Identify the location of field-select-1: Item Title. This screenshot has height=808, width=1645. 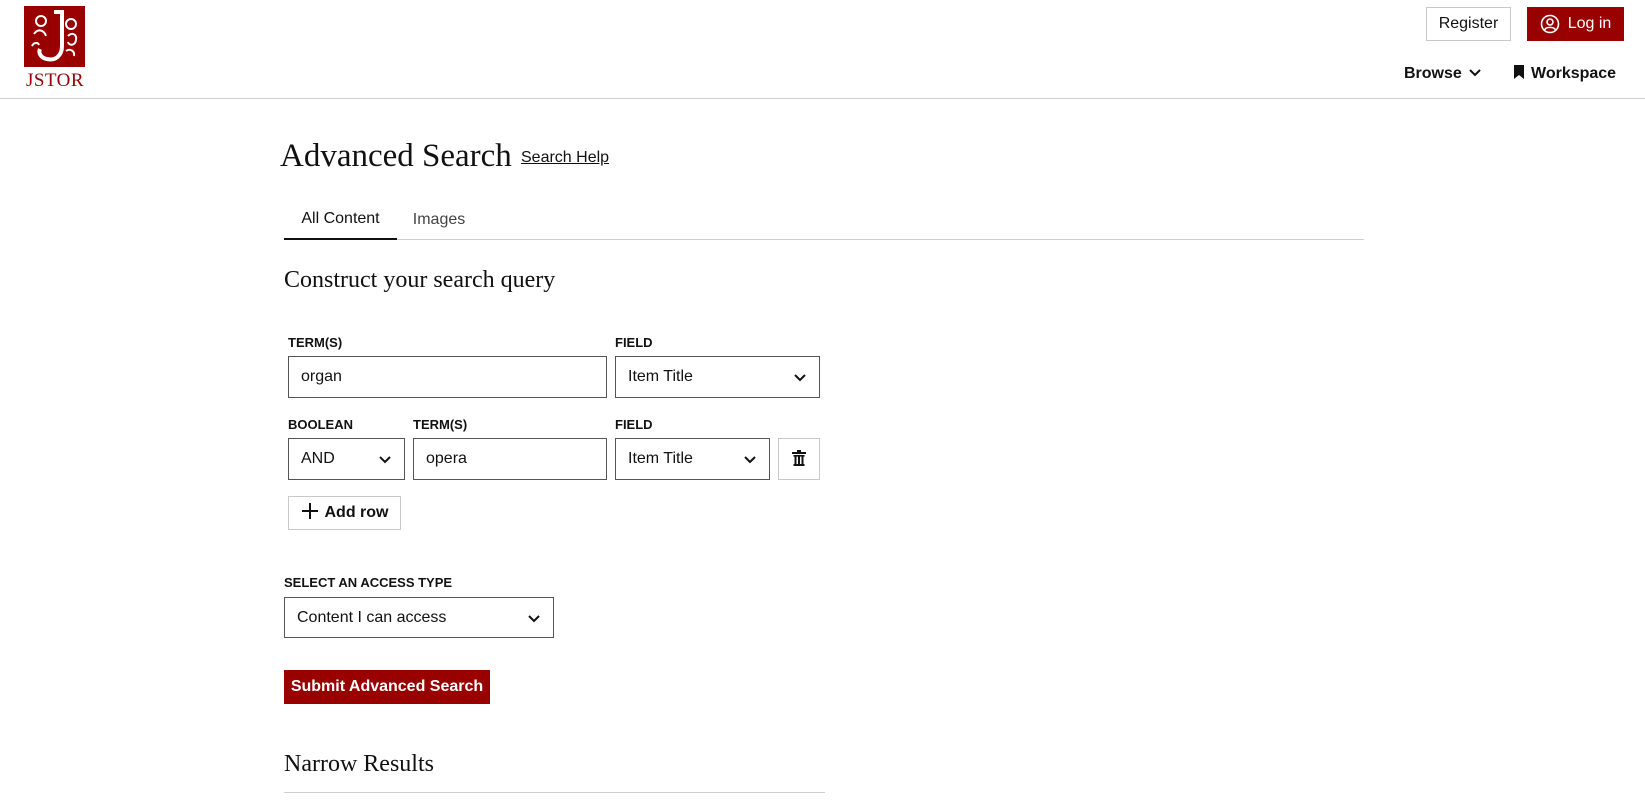
(717, 377).